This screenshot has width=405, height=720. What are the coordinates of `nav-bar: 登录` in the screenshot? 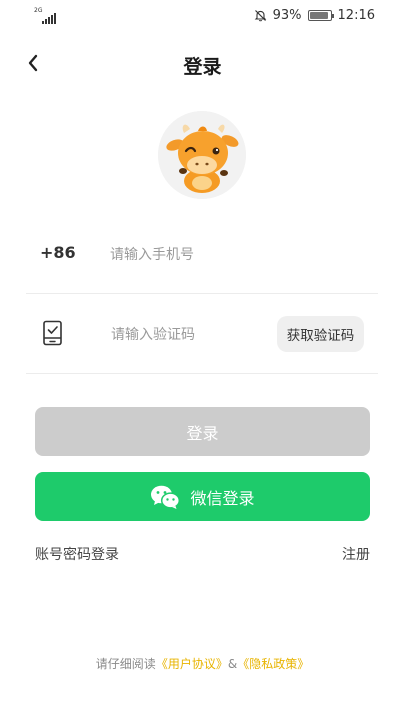 It's located at (202, 64).